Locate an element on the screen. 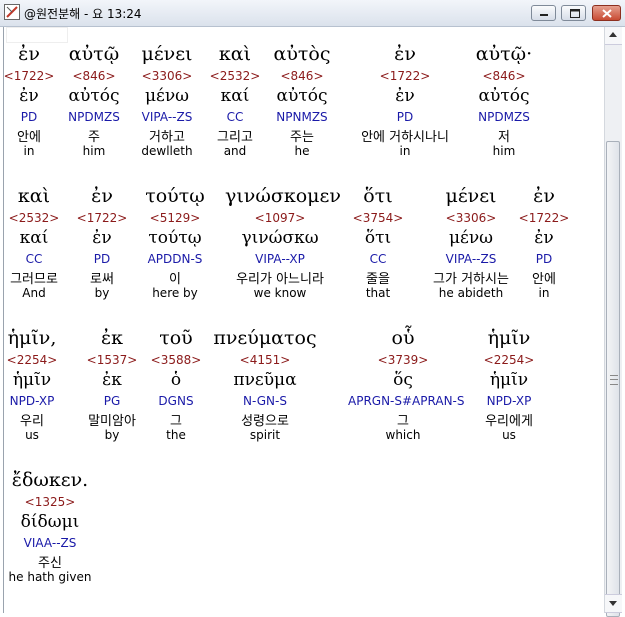 The image size is (625, 617). word-korean: 안에 거하시나니 is located at coordinates (405, 137).